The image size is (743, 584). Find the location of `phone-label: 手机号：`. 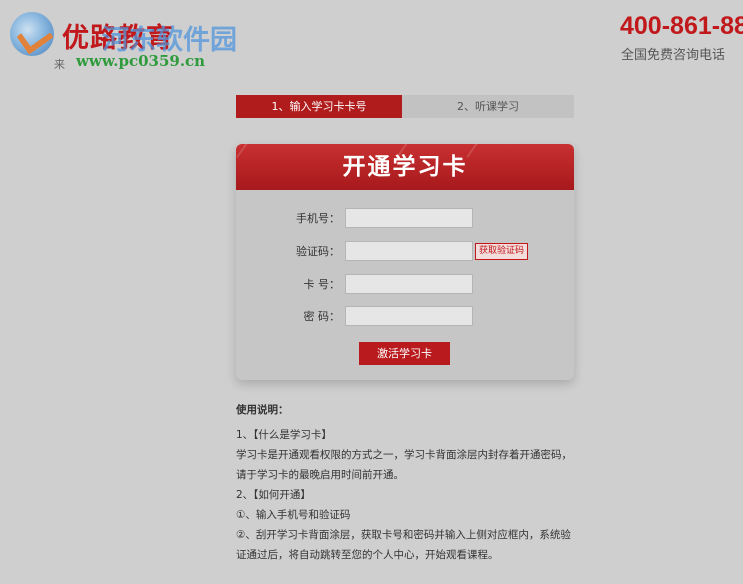

phone-label: 手机号： is located at coordinates (318, 218).